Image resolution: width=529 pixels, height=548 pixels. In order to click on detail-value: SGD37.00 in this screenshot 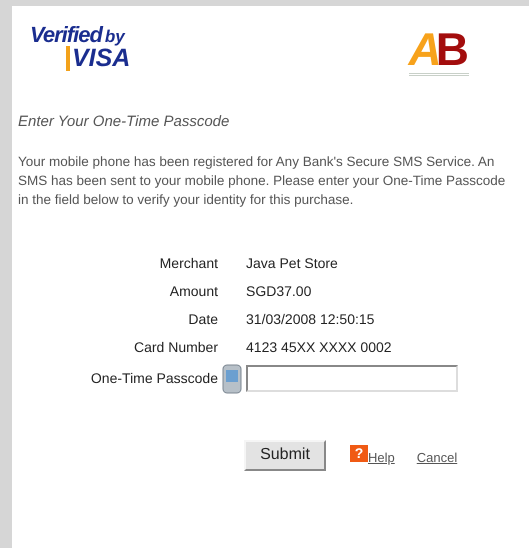, I will do `click(279, 291)`.